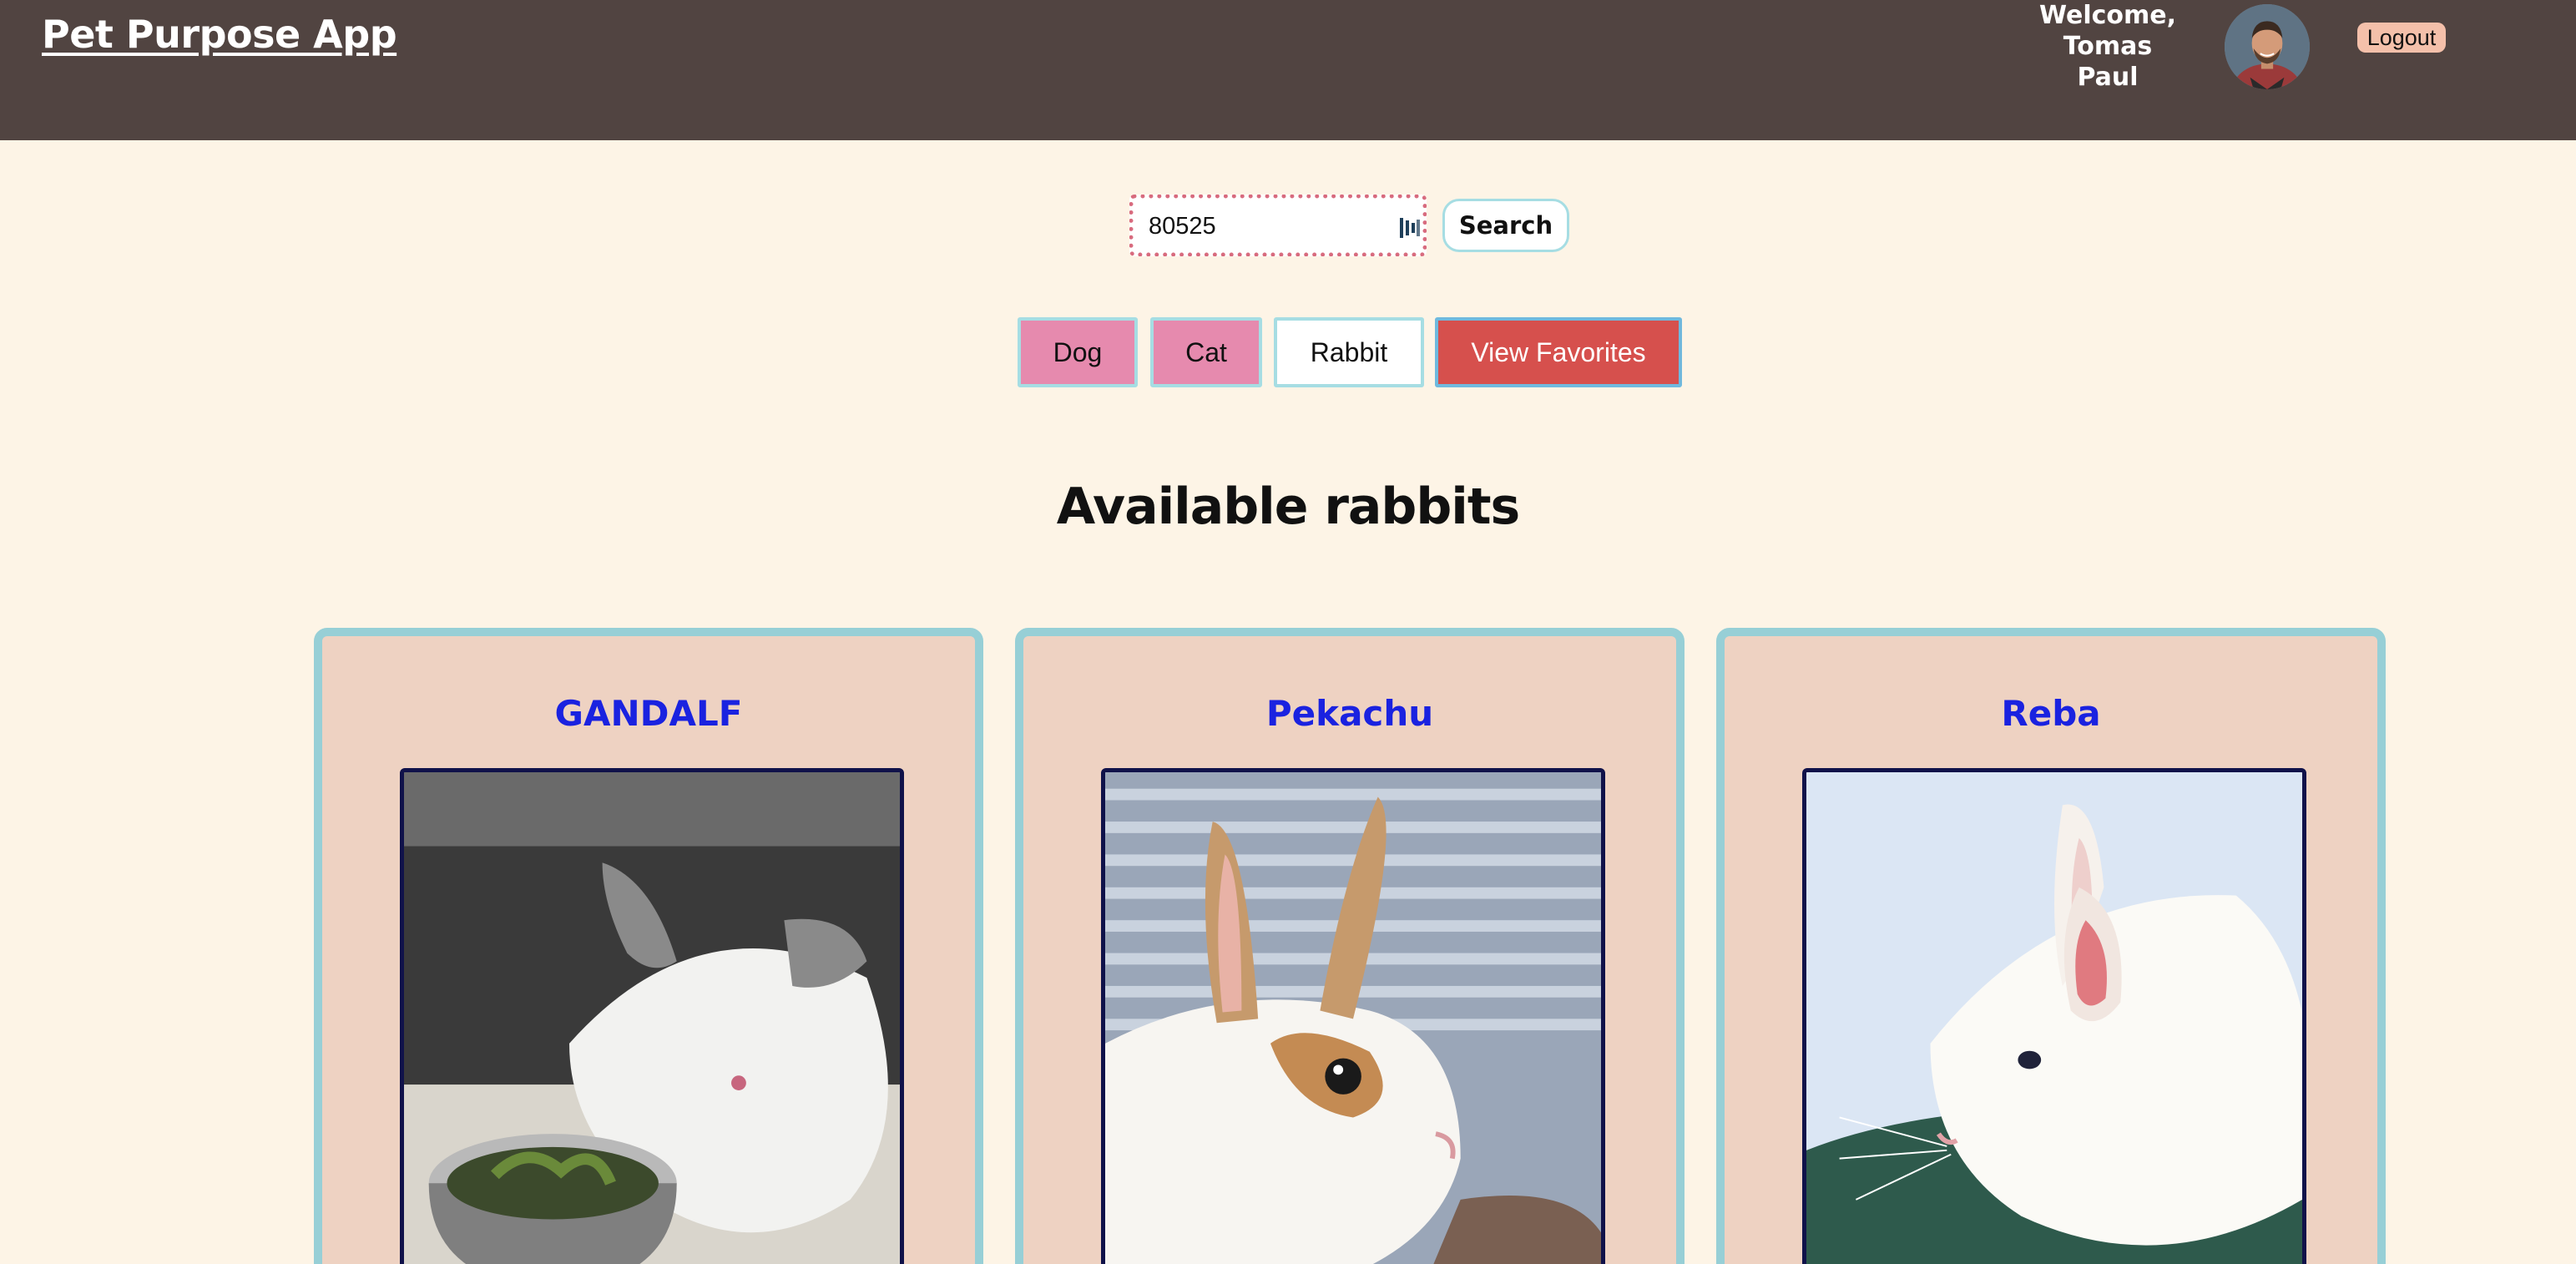 This screenshot has height=1264, width=2576. I want to click on zip-search-field, so click(1278, 225).